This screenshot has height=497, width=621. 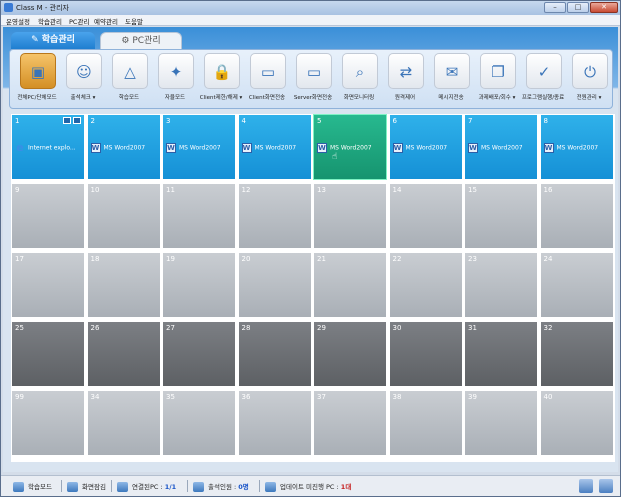 What do you see at coordinates (425, 423) in the screenshot?
I see `pc-cell: 38` at bounding box center [425, 423].